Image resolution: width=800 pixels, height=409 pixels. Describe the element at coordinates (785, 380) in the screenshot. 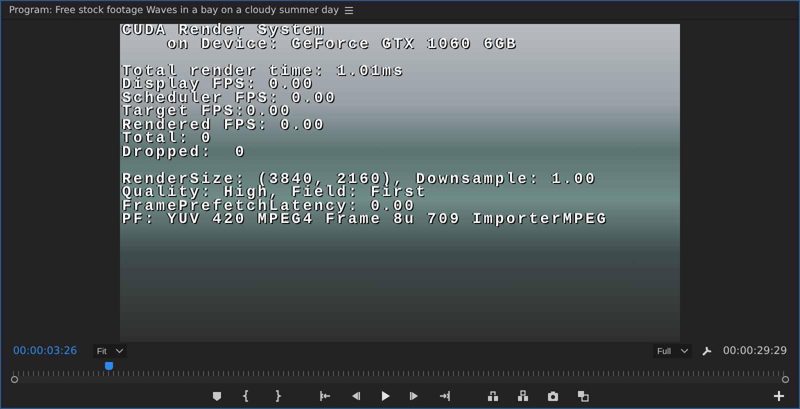

I see `out-point-handle` at that location.